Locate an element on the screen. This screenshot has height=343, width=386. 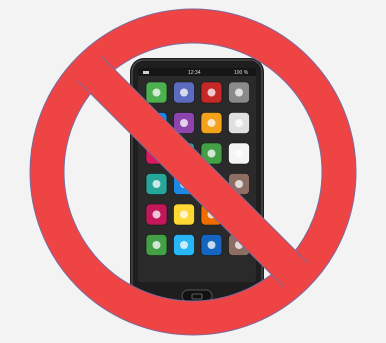
shopping-app-glyph is located at coordinates (184, 214).